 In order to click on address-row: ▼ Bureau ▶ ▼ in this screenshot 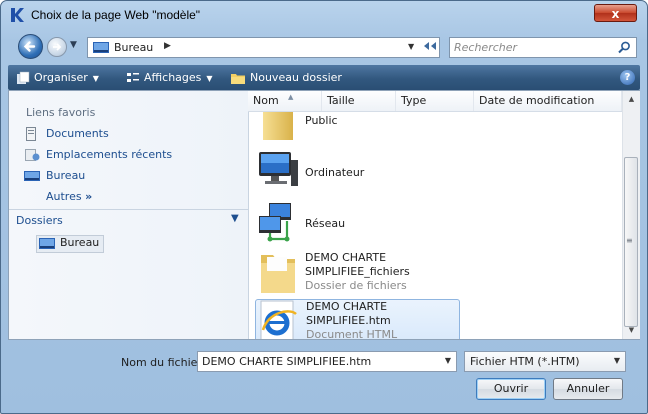, I will do `click(324, 46)`.